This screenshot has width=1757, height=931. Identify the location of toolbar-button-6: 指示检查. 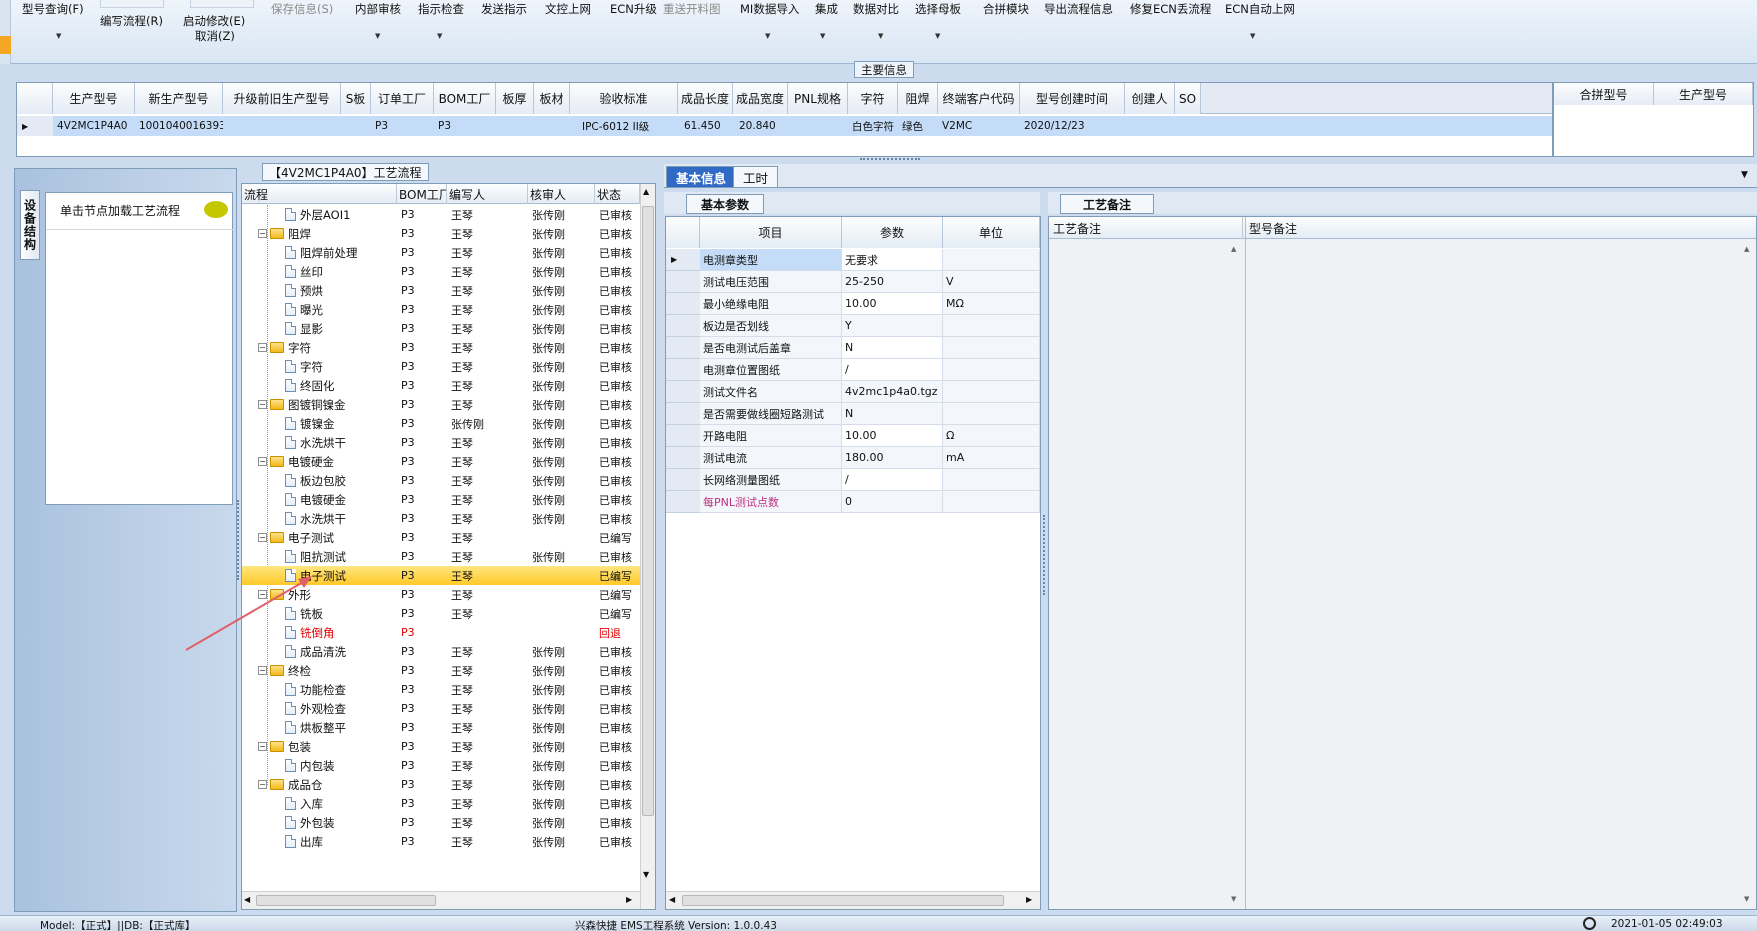
(441, 9).